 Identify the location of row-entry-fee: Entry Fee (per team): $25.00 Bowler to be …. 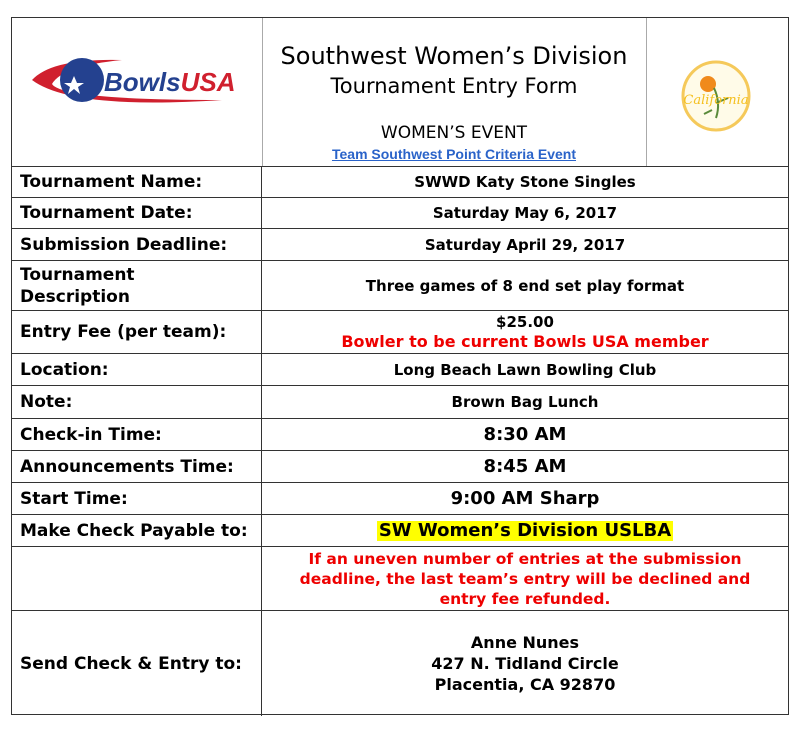
(400, 332).